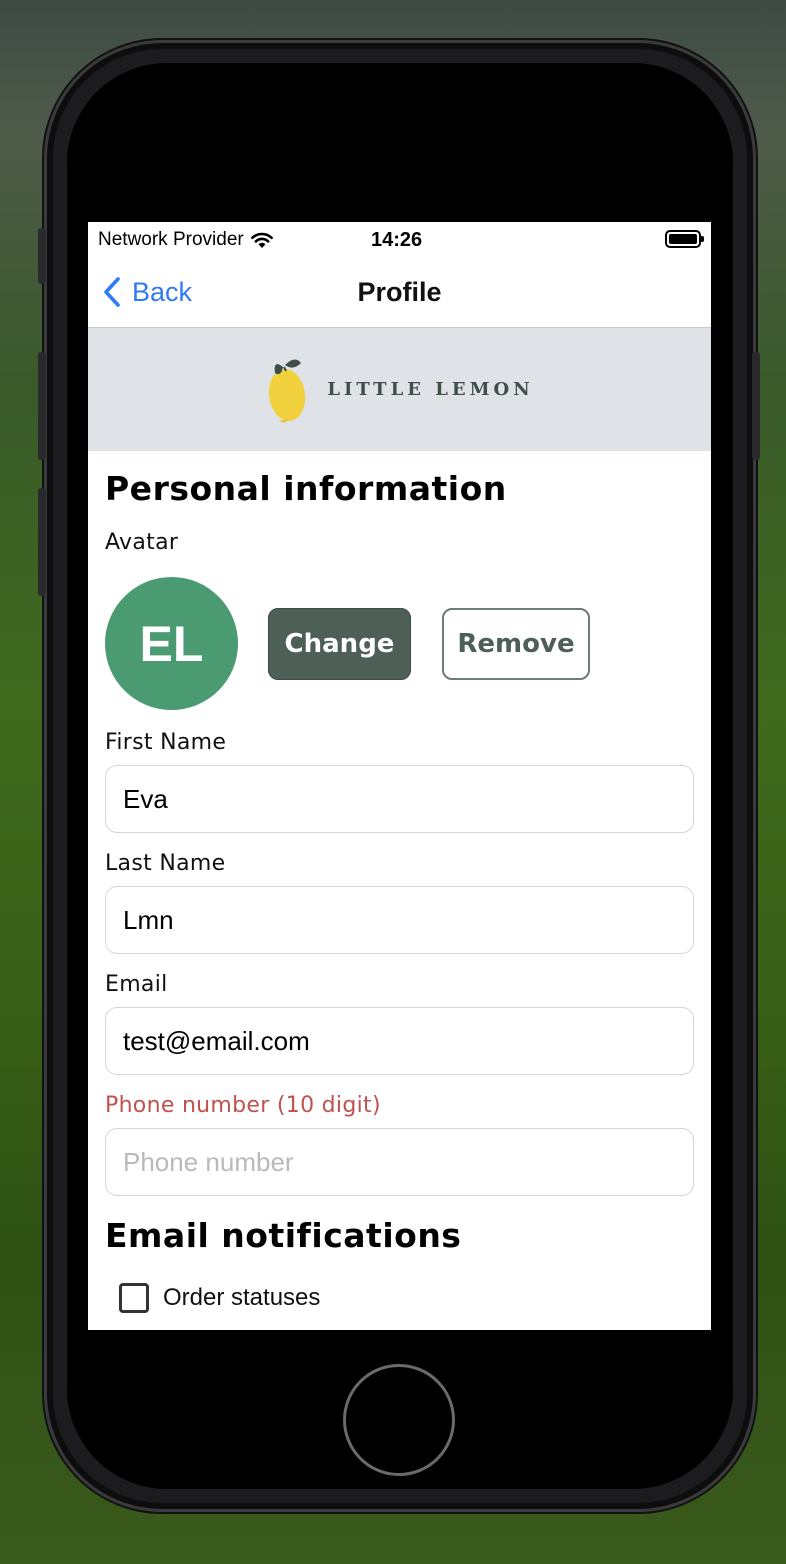  I want to click on volume-up-button, so click(42, 406).